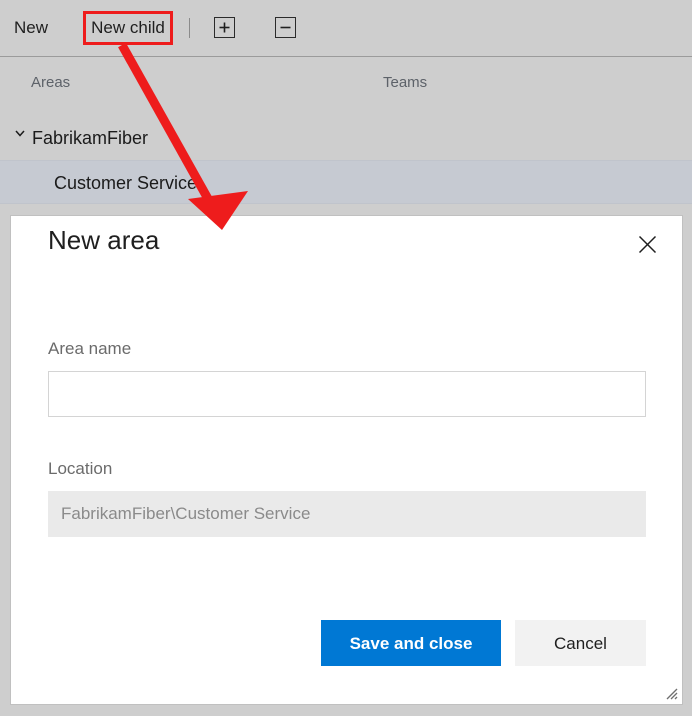 This screenshot has height=716, width=692. I want to click on tree-row-label: Customer Service, so click(126, 183).